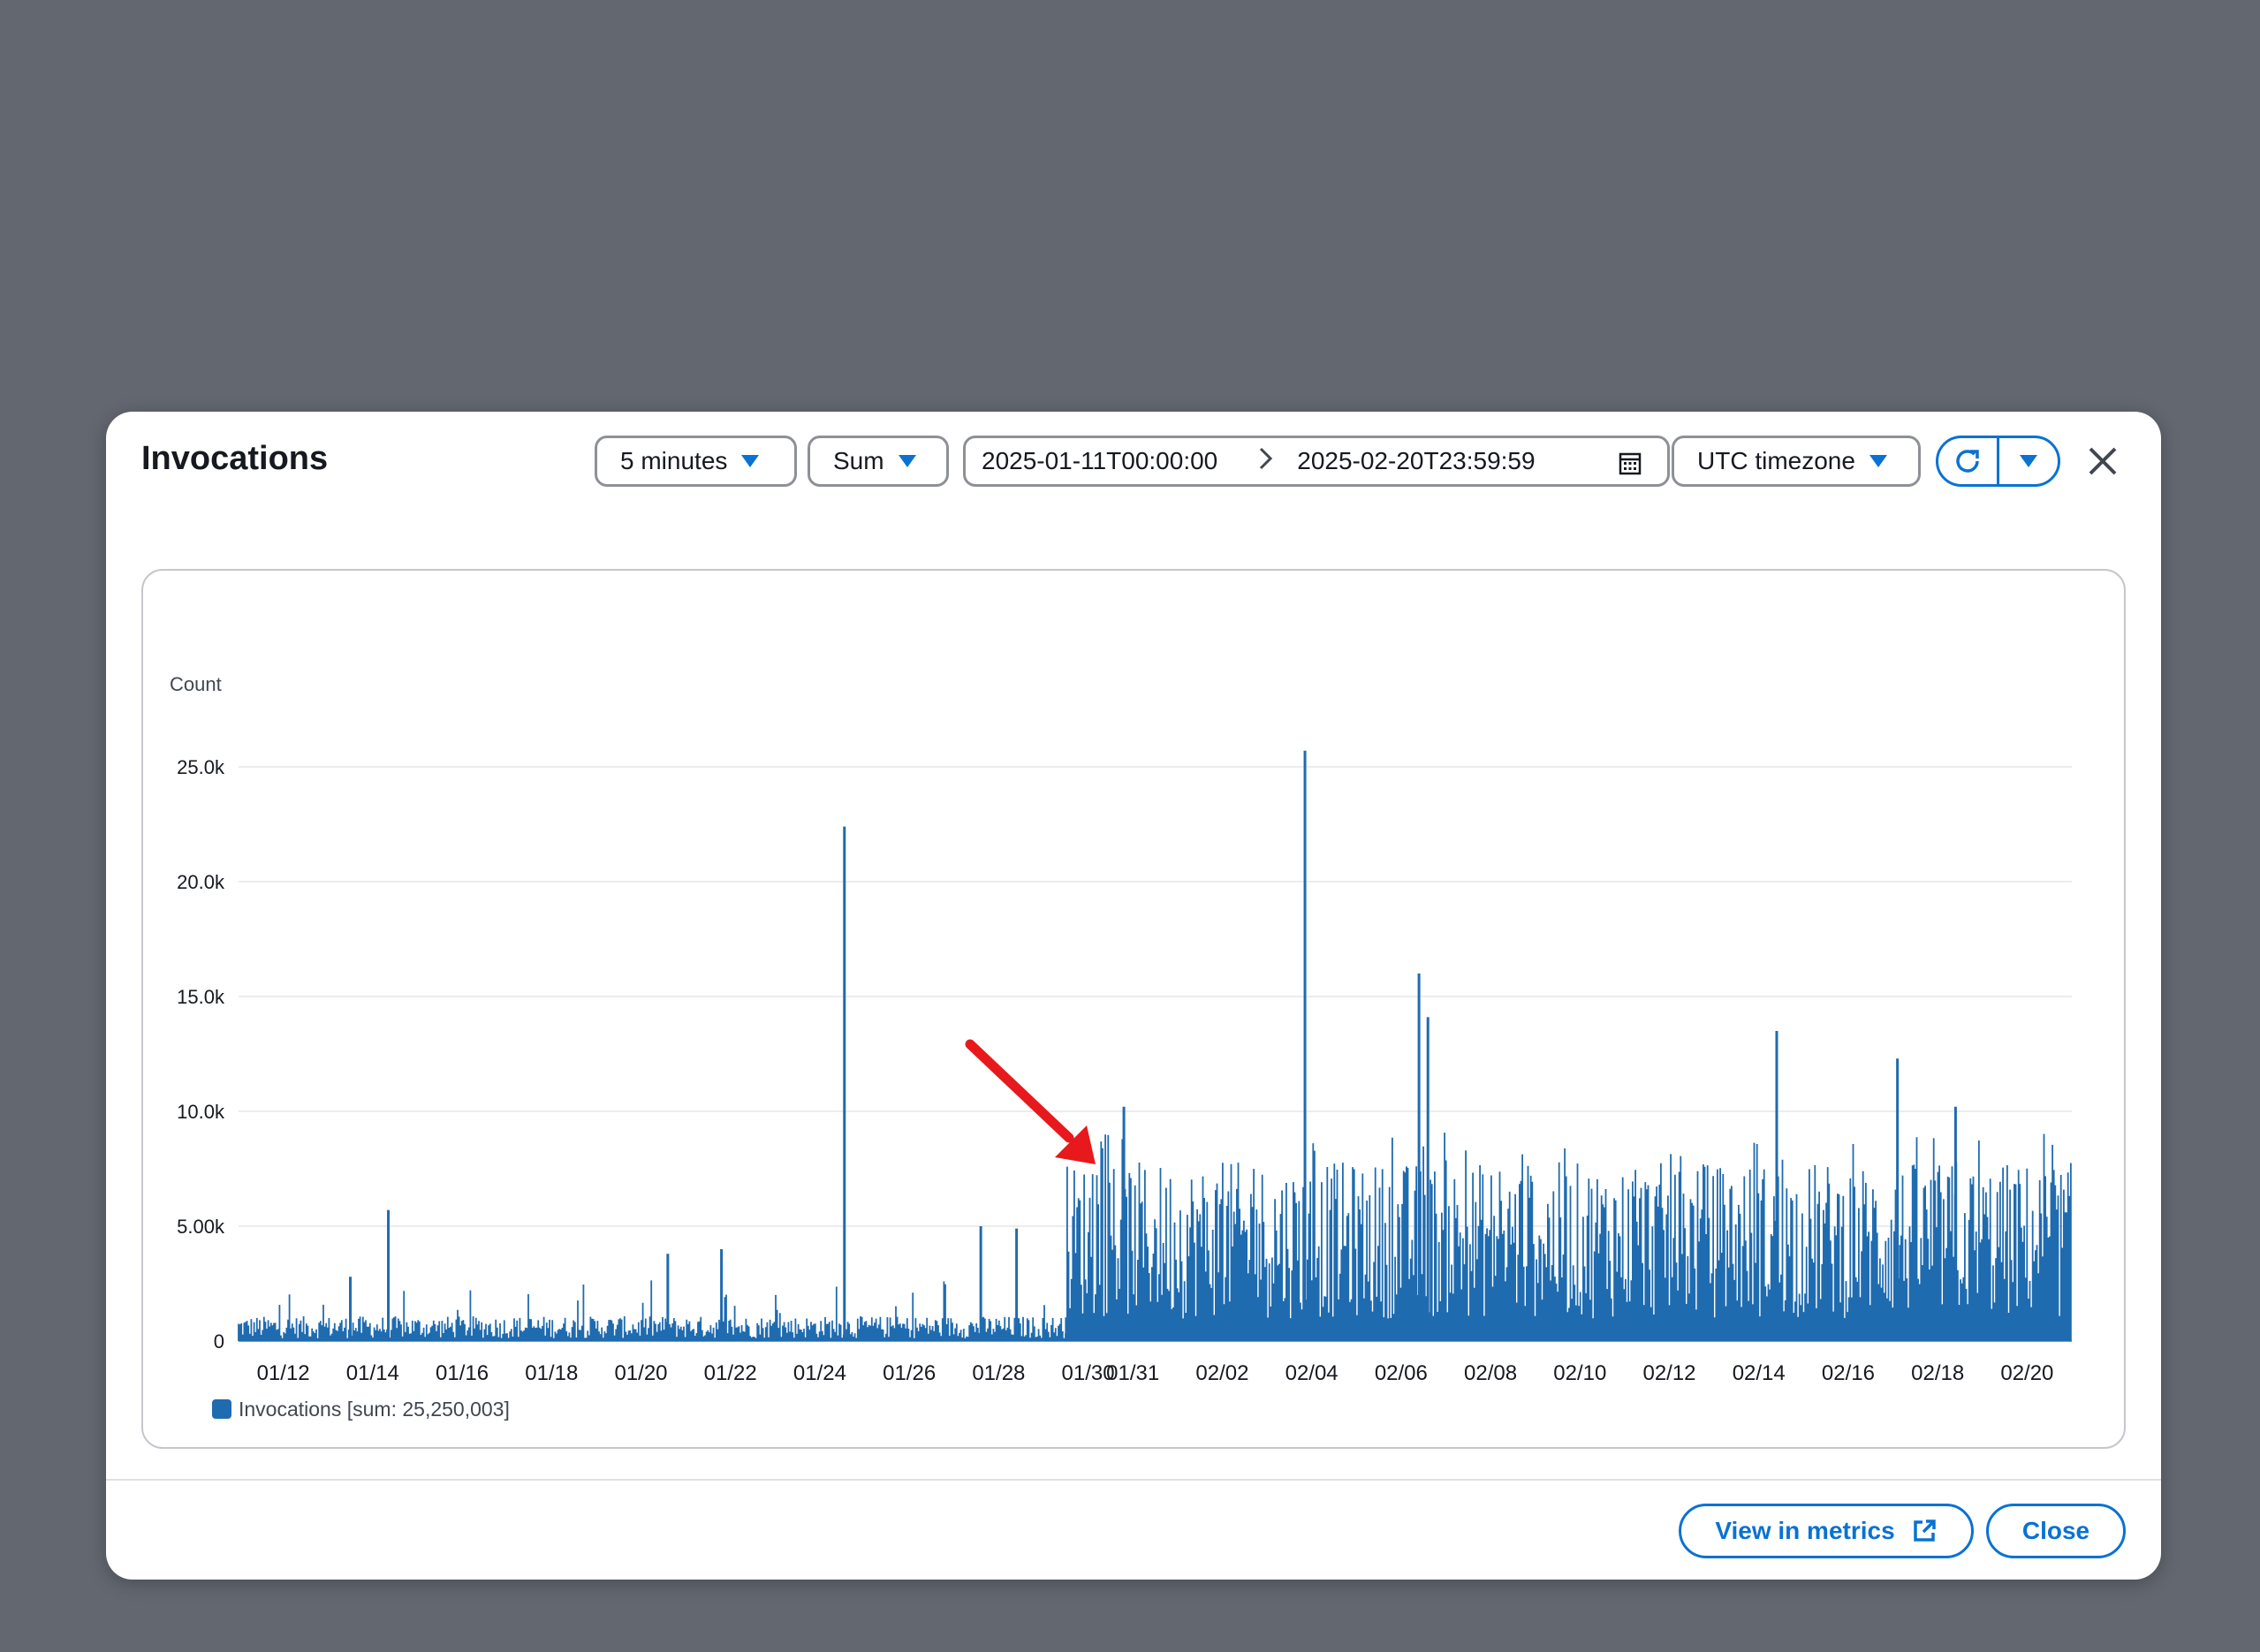 This screenshot has height=1652, width=2260. Describe the element at coordinates (463, 1373) in the screenshot. I see `x-tick-label: 01/16` at that location.